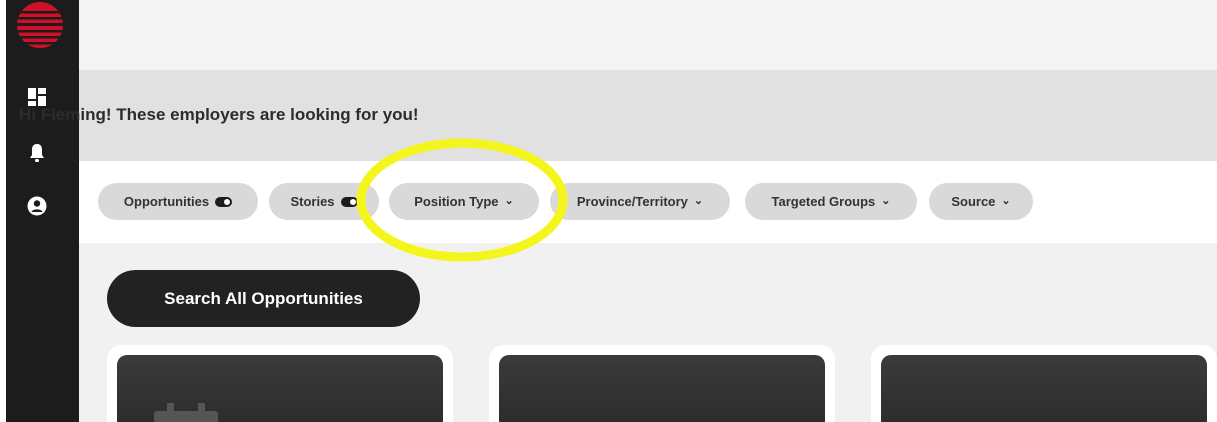 This screenshot has width=1217, height=422. Describe the element at coordinates (973, 201) in the screenshot. I see `filter-label: Source` at that location.